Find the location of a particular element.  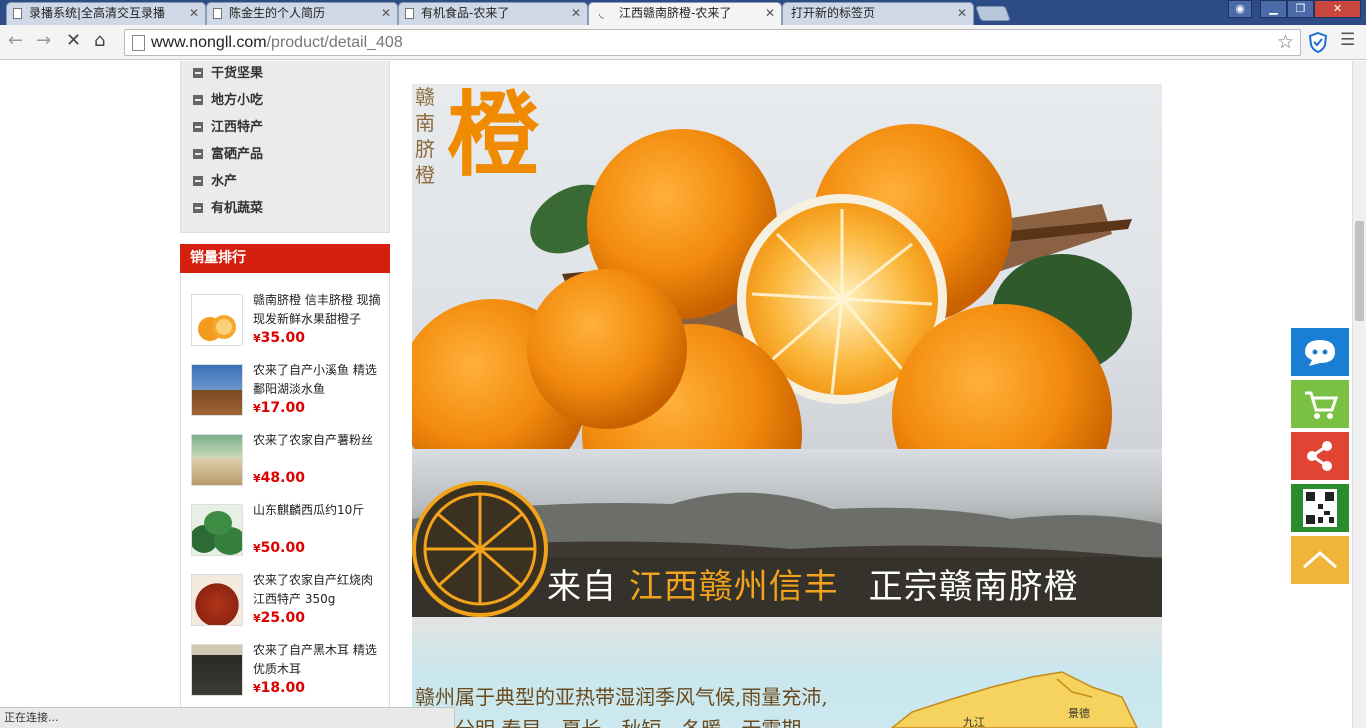

minimize-button: ▁ is located at coordinates (1273, 9).